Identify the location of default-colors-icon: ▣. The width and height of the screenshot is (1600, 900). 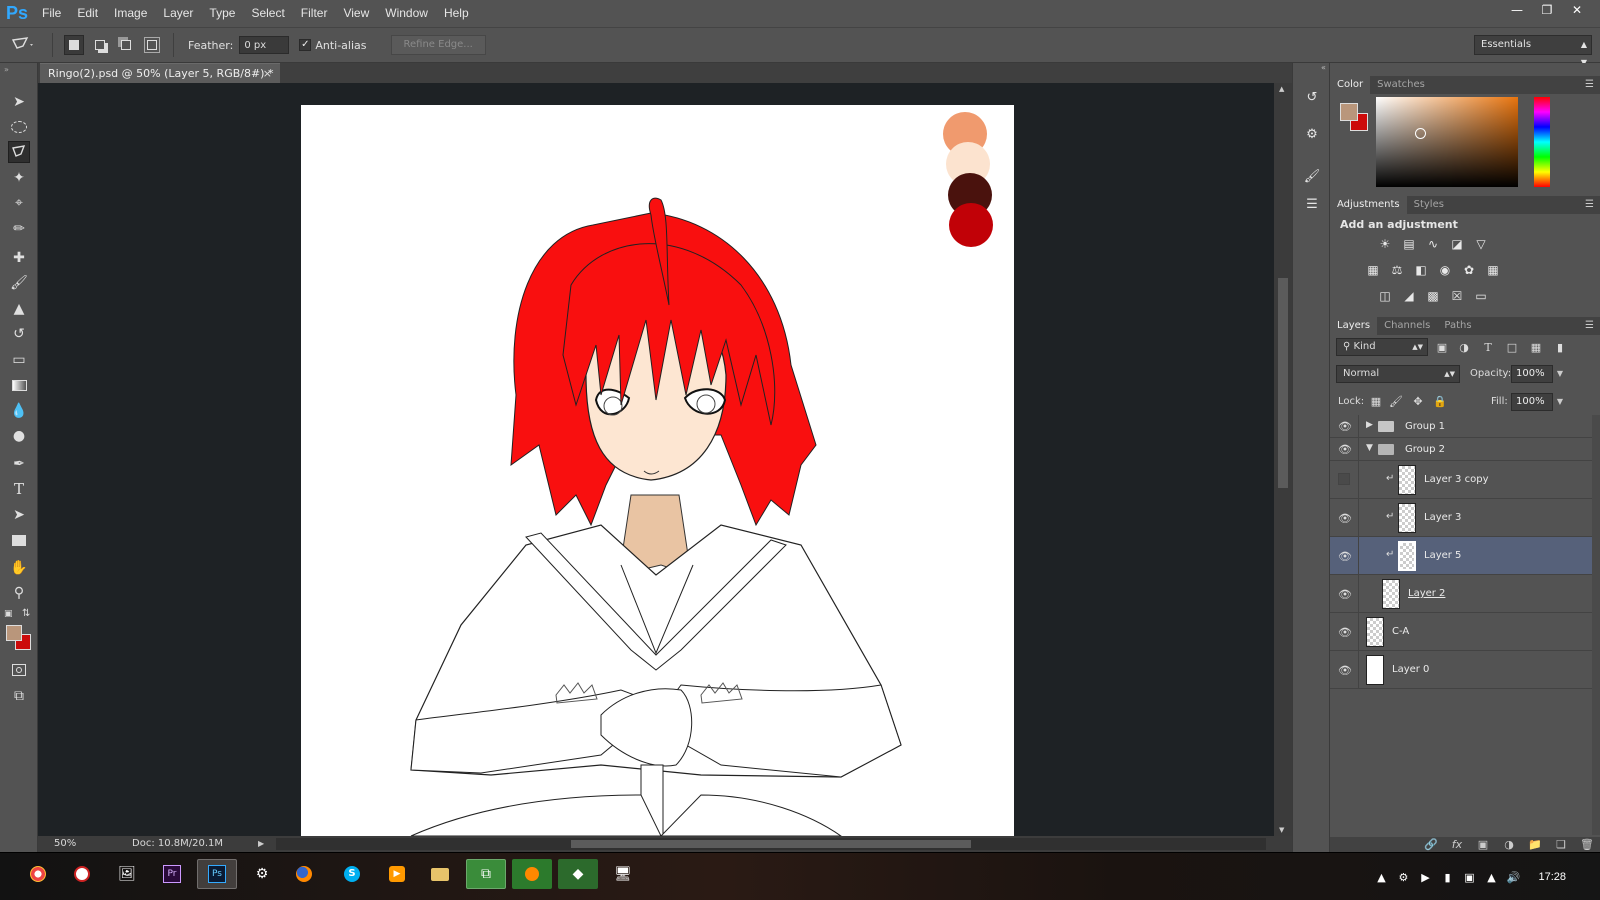
(8, 614).